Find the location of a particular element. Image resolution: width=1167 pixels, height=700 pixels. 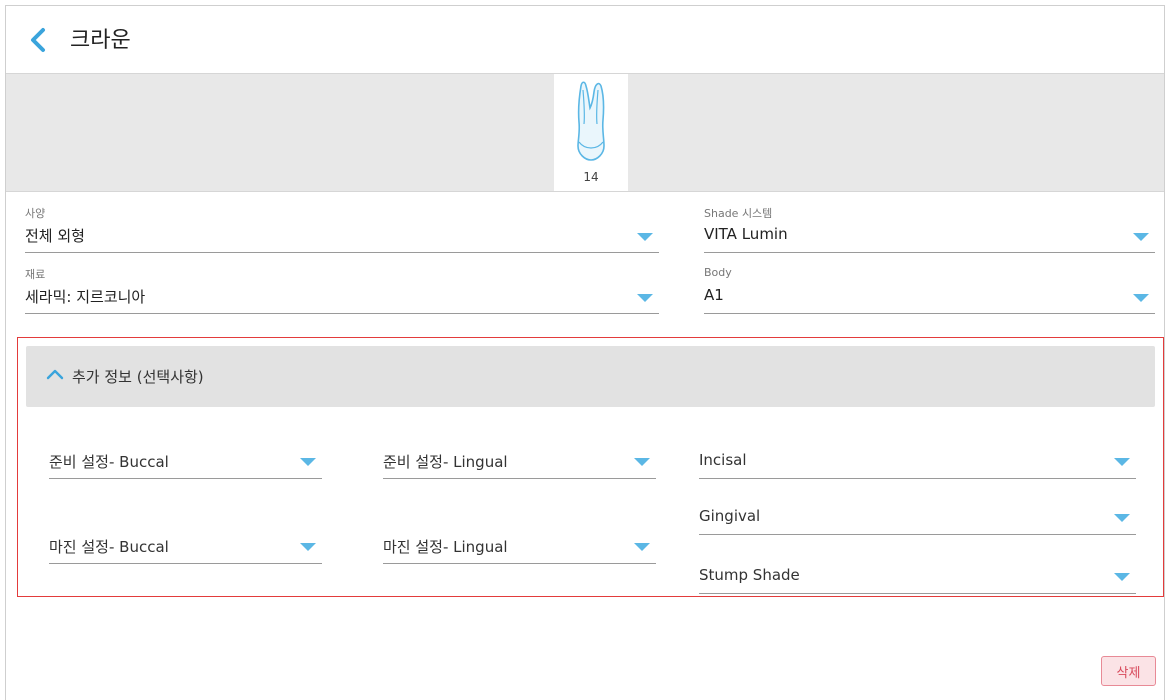

chevron-left-icon is located at coordinates (38, 40).